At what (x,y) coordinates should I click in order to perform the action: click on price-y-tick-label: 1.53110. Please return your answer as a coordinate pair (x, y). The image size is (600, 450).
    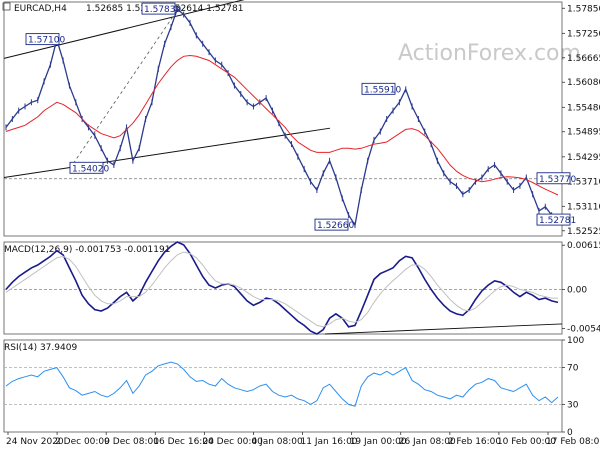
    Looking at the image, I should click on (583, 207).